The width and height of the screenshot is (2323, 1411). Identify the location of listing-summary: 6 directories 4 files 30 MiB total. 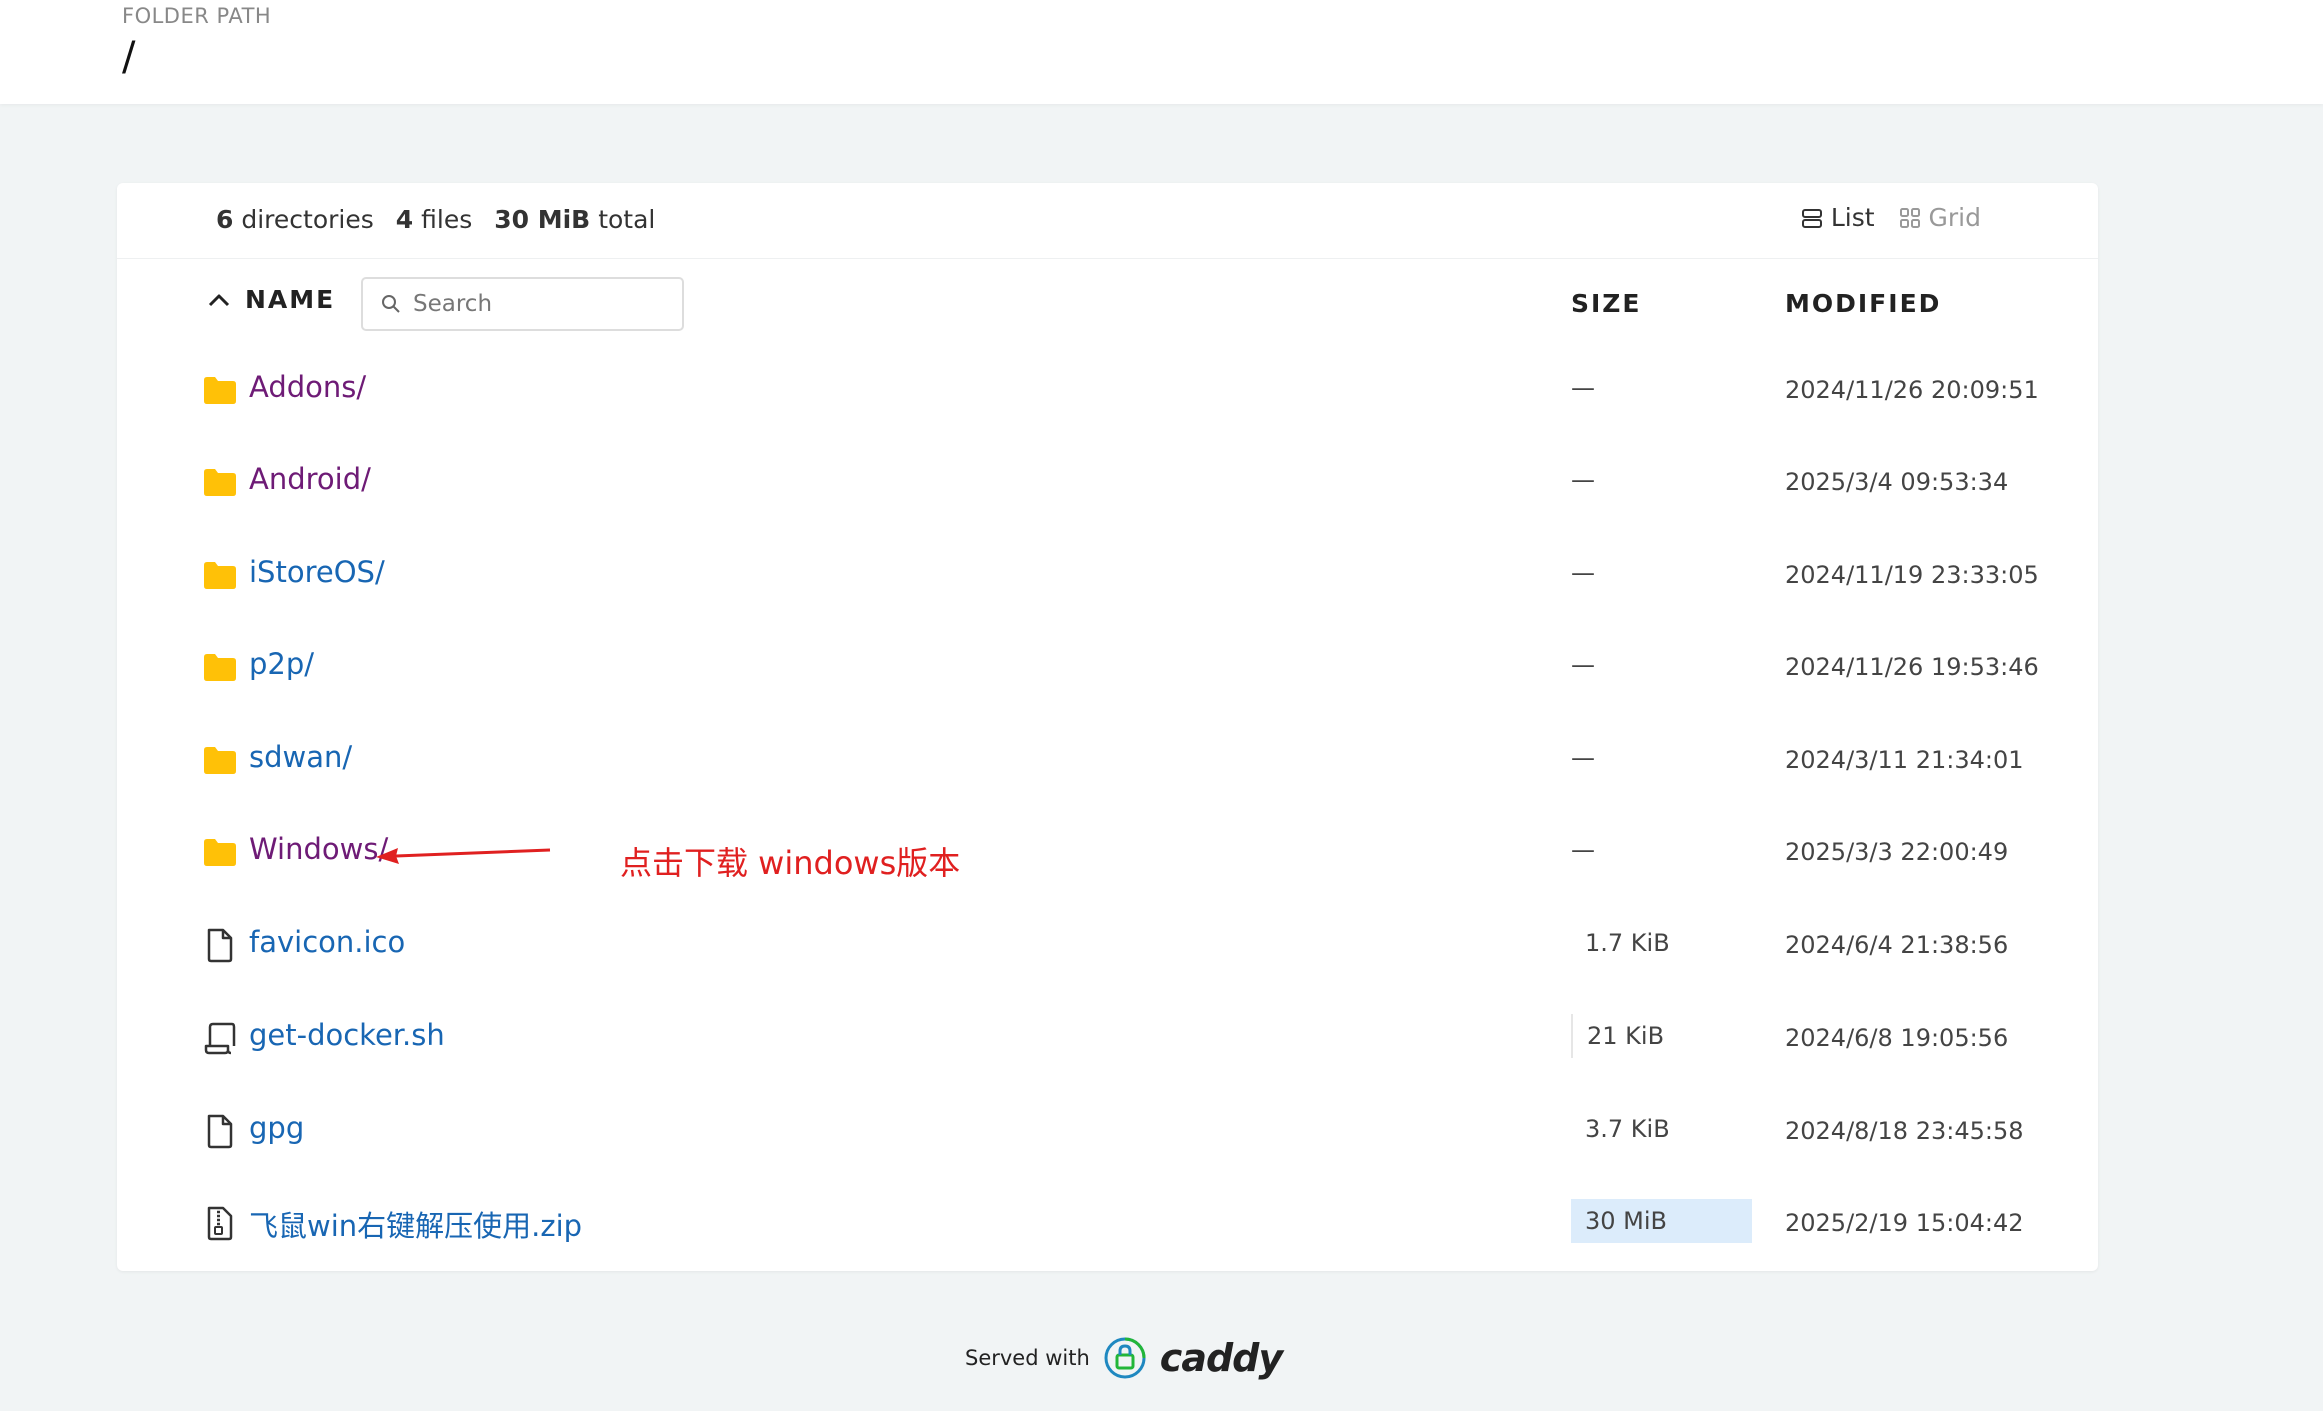
(435, 219).